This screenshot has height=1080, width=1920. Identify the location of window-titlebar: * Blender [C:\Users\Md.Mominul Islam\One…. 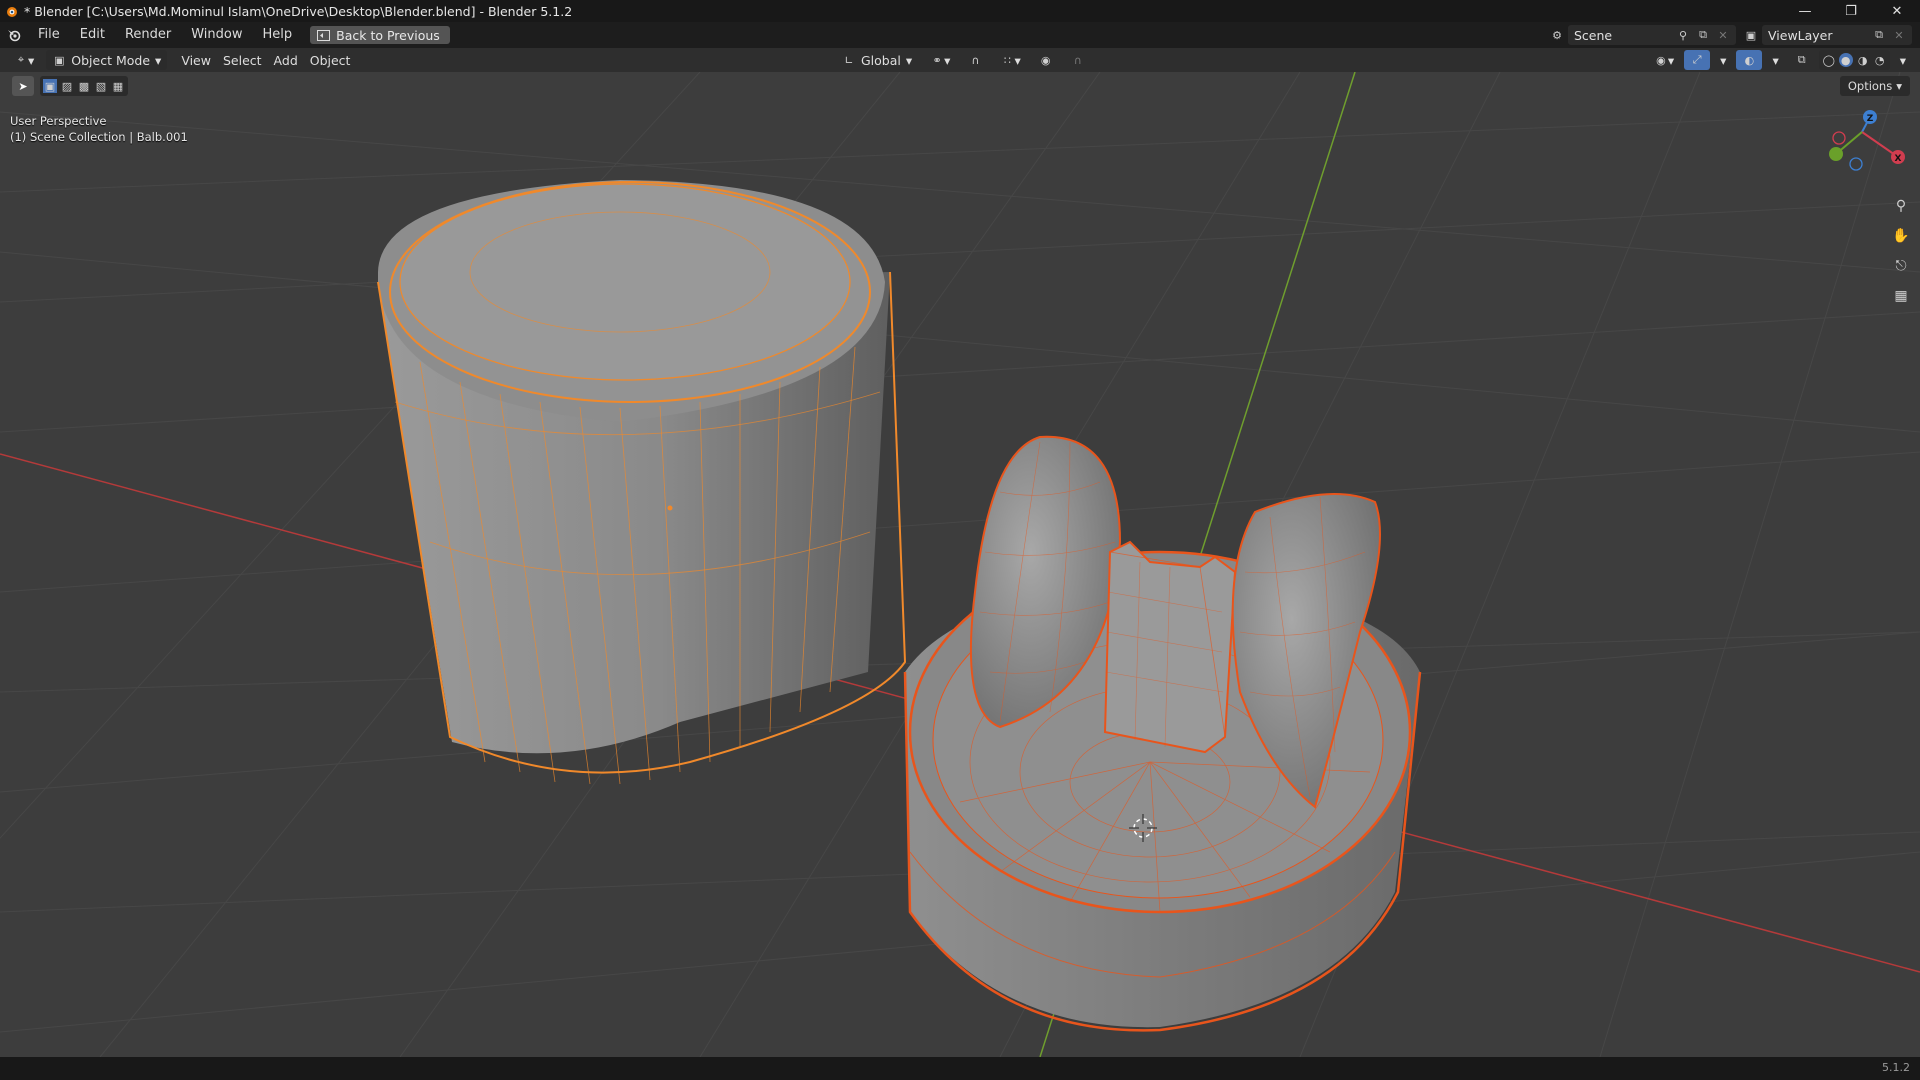
(960, 11).